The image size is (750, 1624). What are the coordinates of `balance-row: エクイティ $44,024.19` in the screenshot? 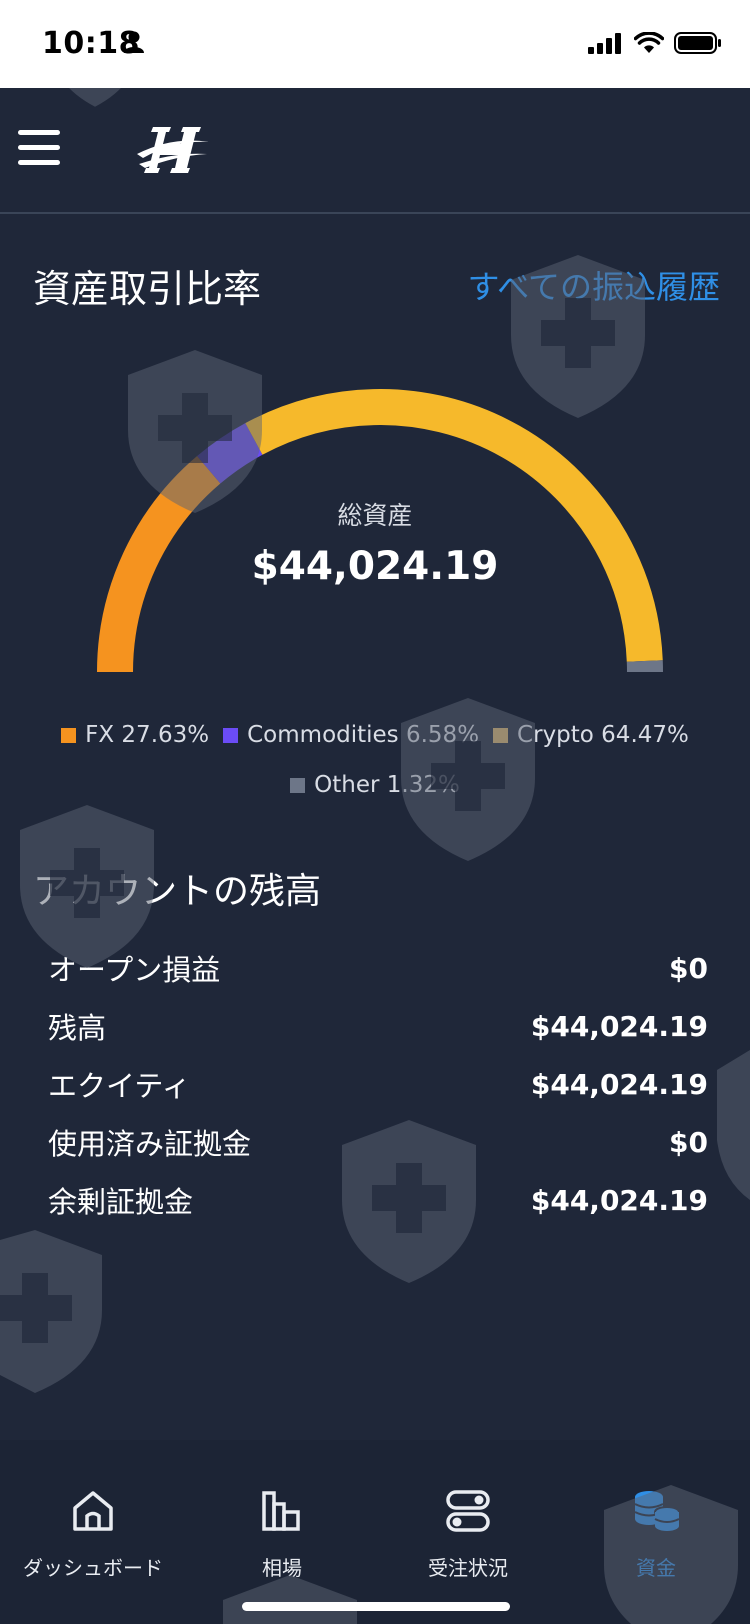 It's located at (378, 1084).